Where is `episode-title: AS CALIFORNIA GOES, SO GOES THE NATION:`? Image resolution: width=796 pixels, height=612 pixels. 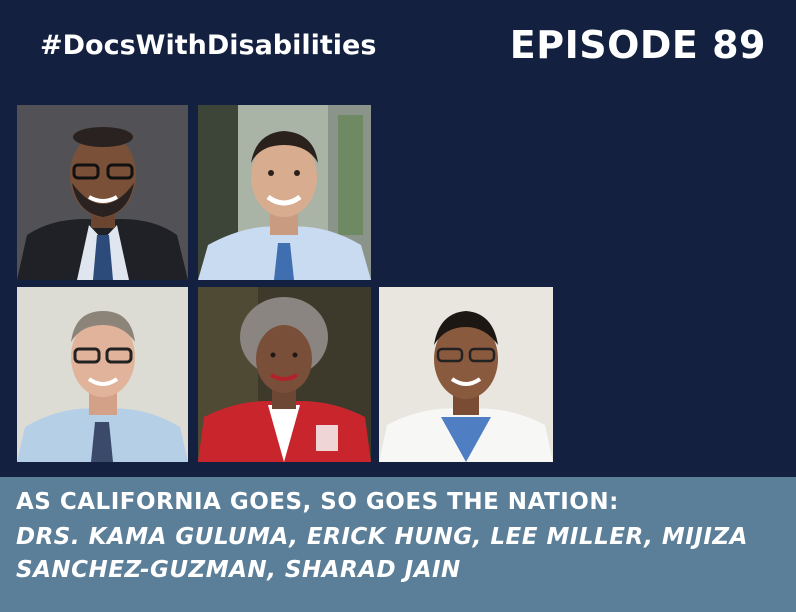 episode-title: AS CALIFORNIA GOES, SO GOES THE NATION: is located at coordinates (317, 502).